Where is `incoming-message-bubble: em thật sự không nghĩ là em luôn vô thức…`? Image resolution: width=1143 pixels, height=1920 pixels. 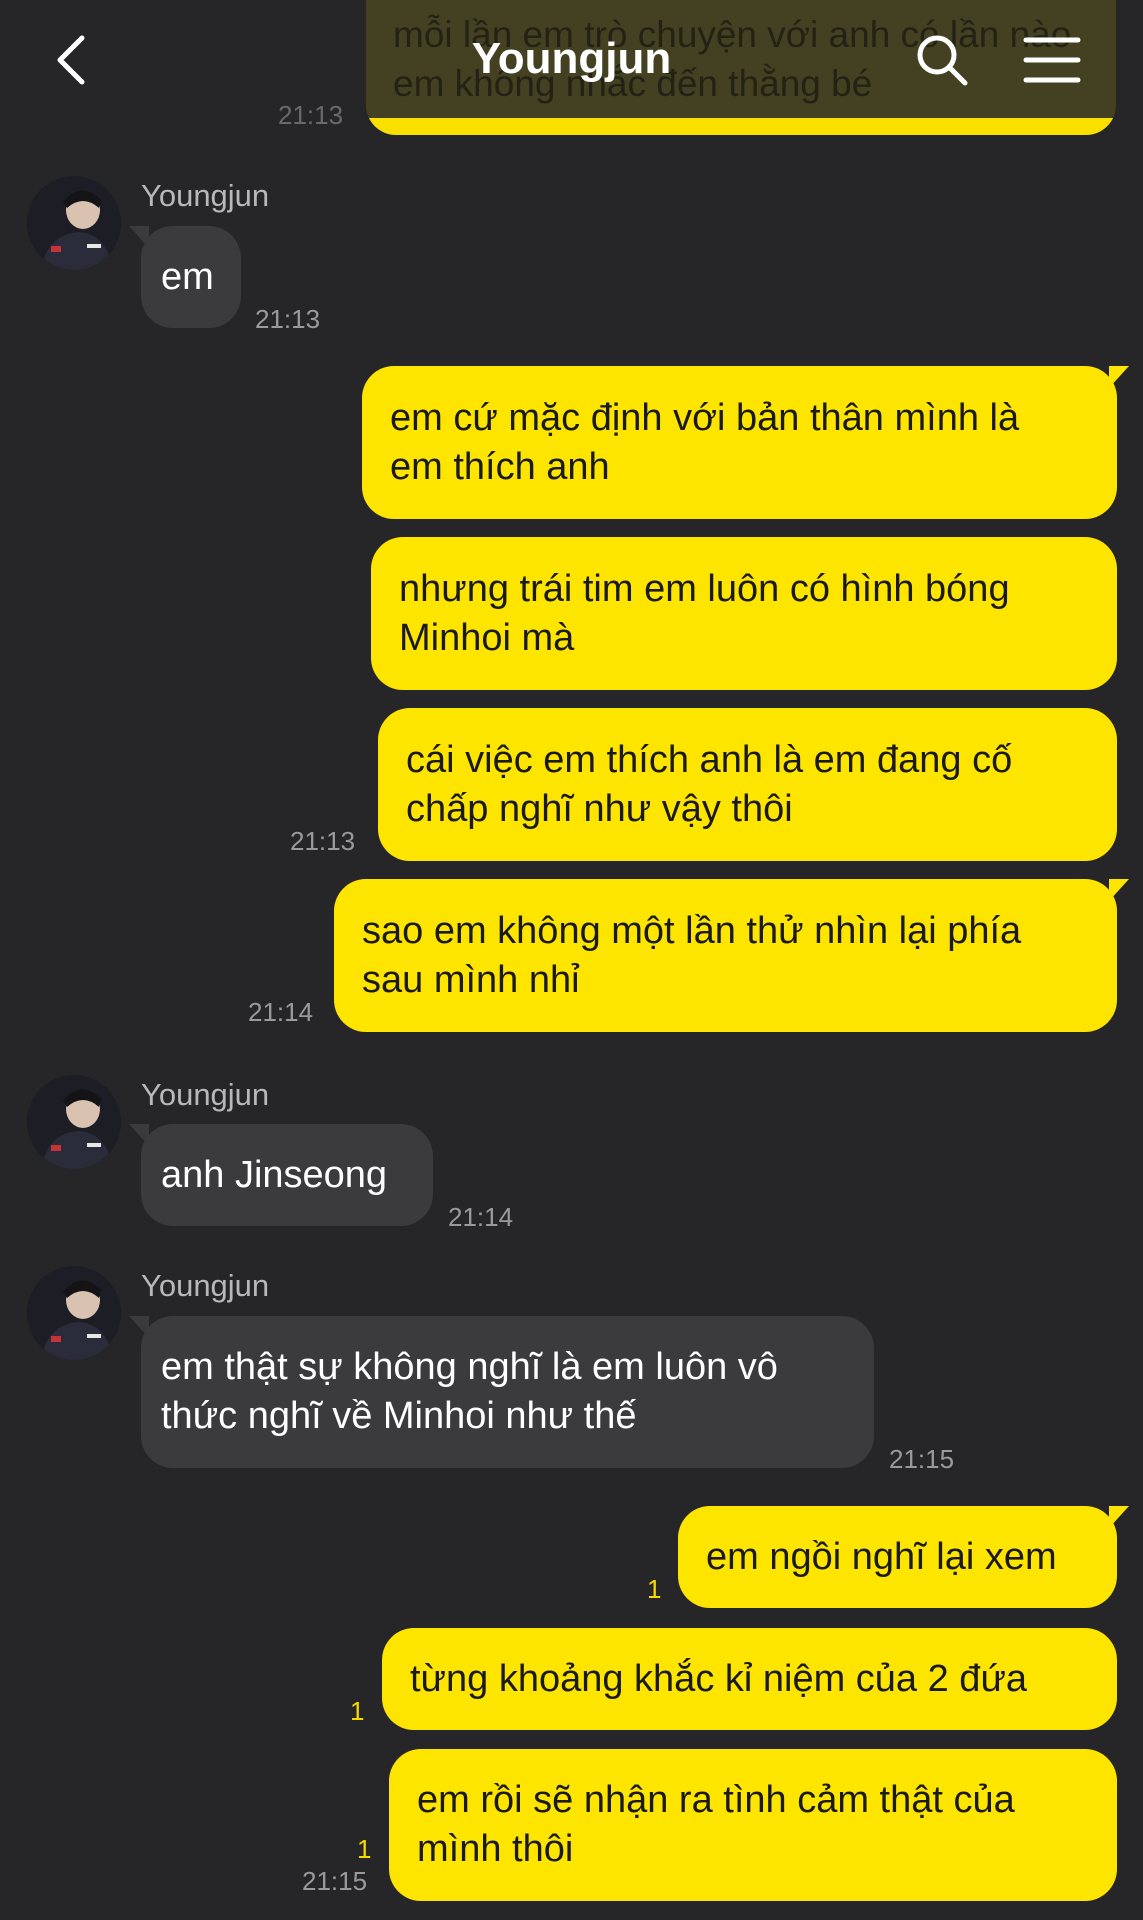 incoming-message-bubble: em thật sự không nghĩ là em luôn vô thức… is located at coordinates (501, 1392).